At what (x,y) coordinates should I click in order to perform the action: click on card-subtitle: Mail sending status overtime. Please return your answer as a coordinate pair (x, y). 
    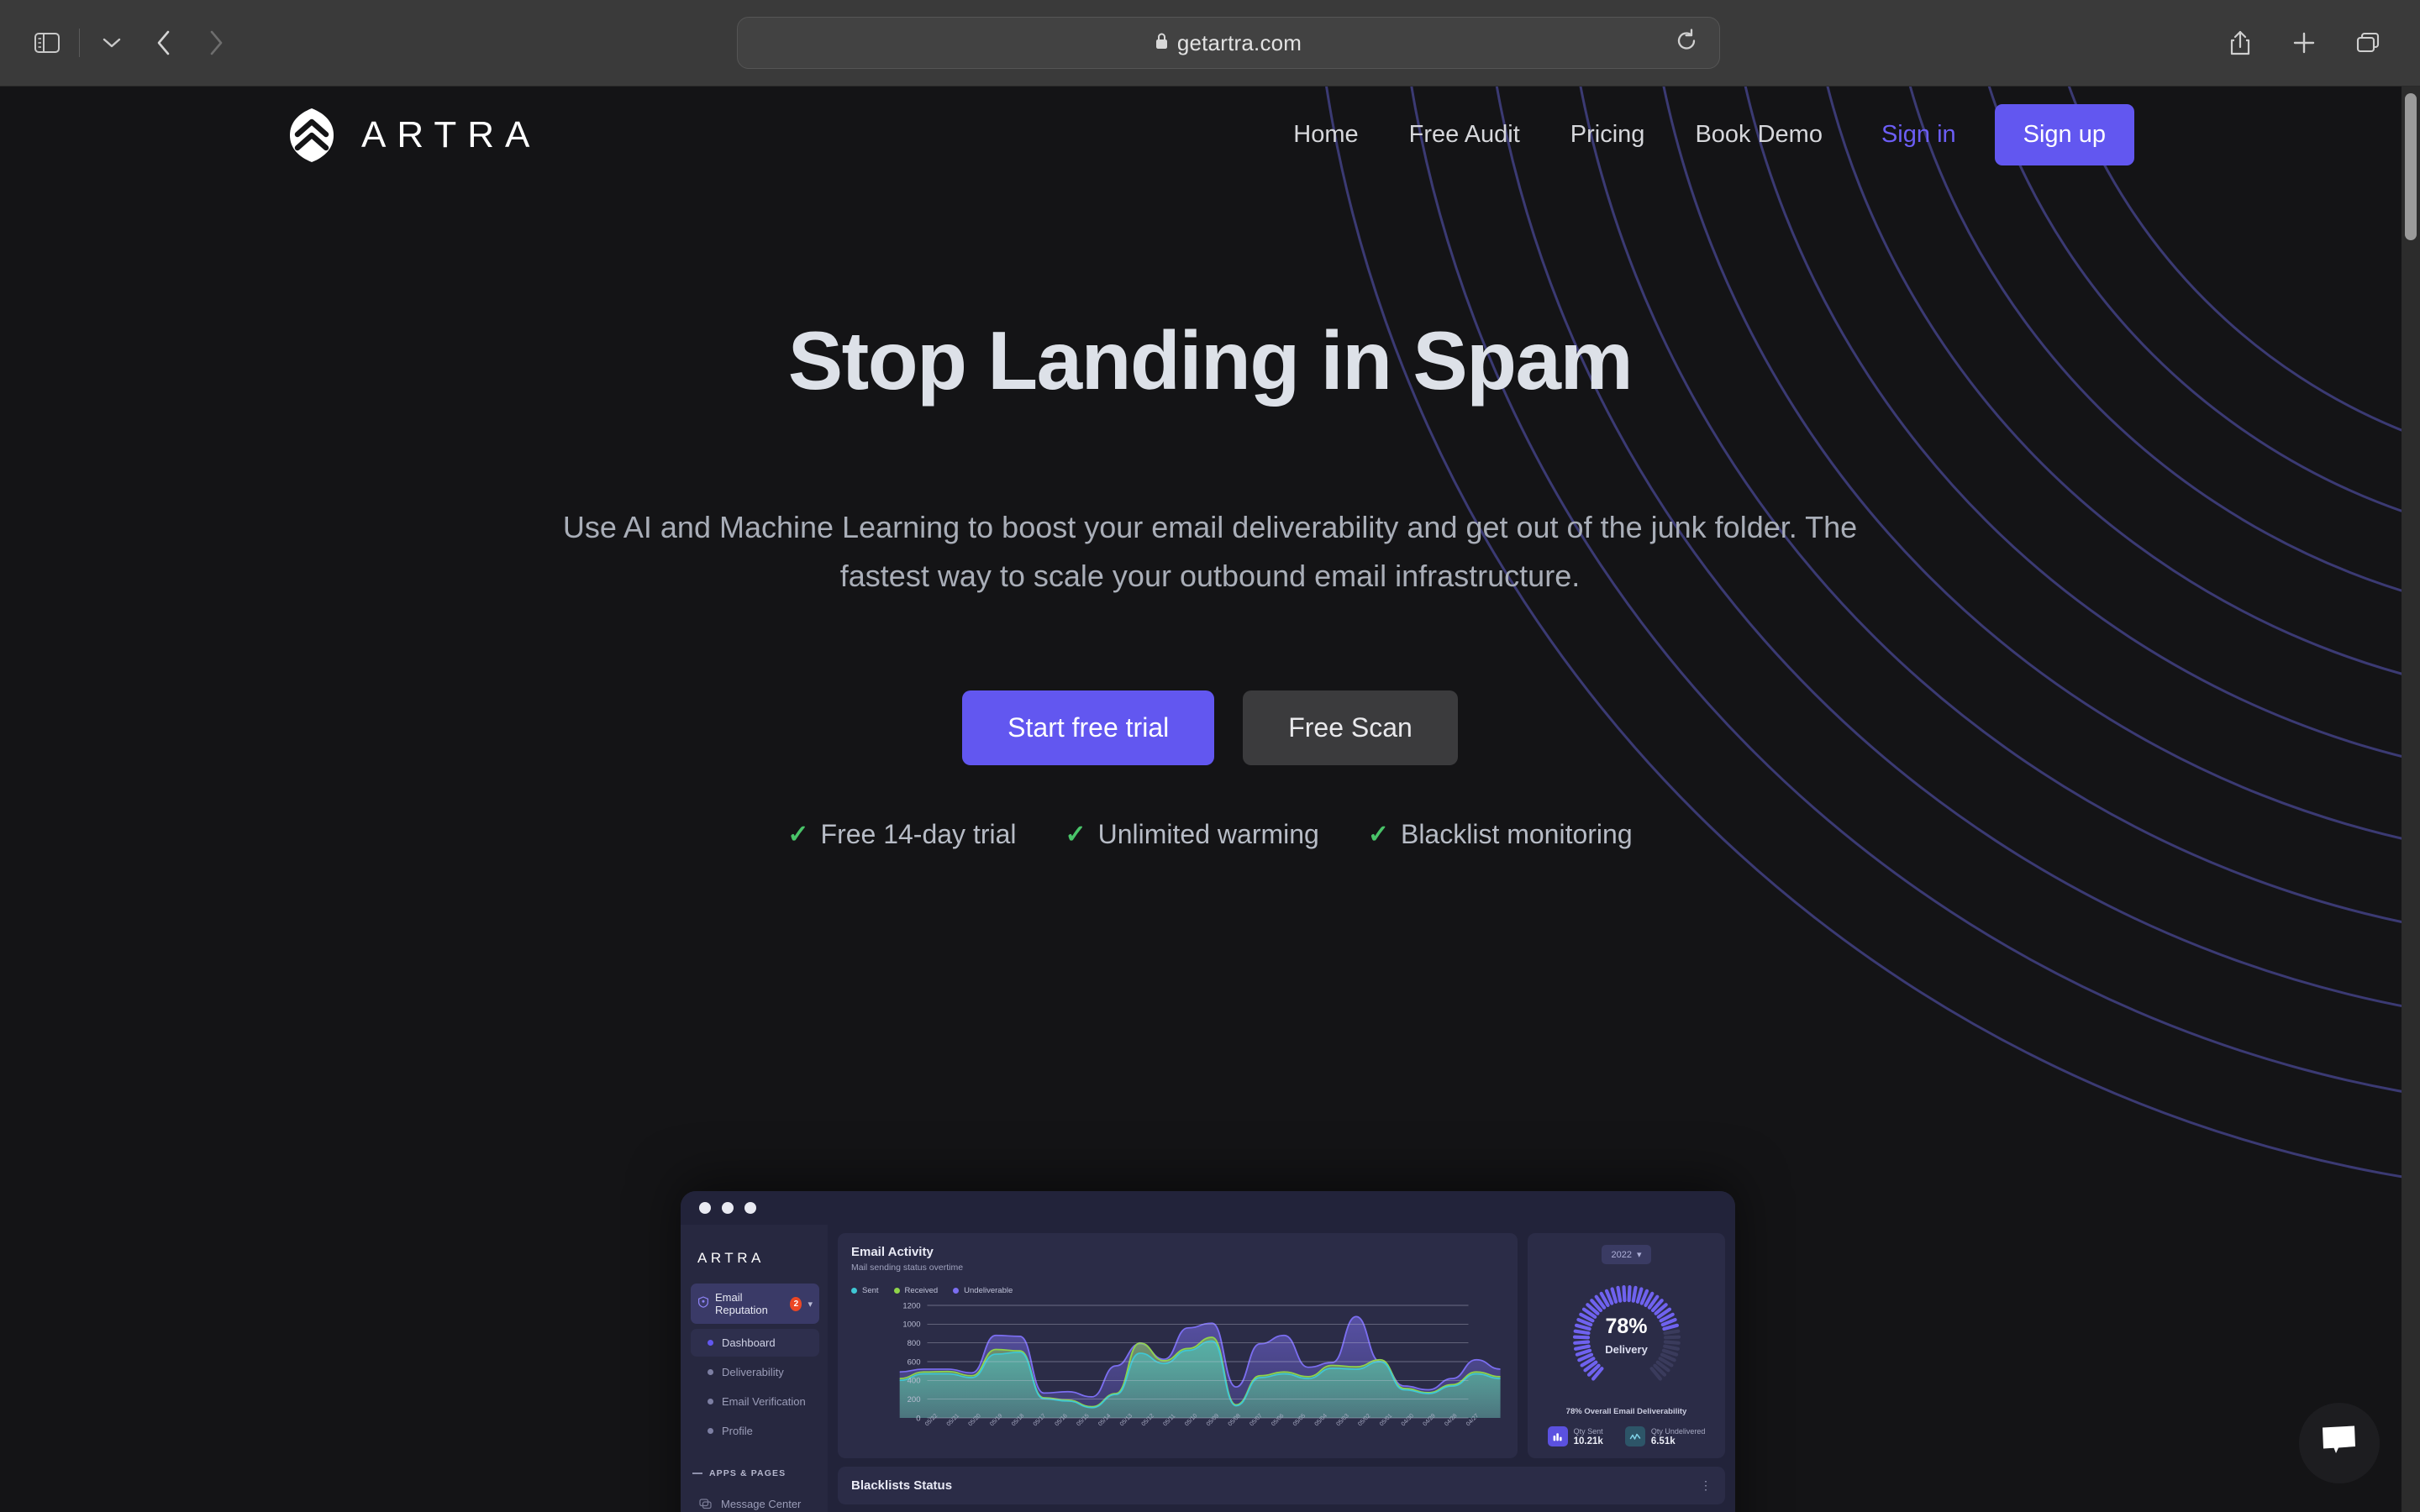
    Looking at the image, I should click on (907, 1268).